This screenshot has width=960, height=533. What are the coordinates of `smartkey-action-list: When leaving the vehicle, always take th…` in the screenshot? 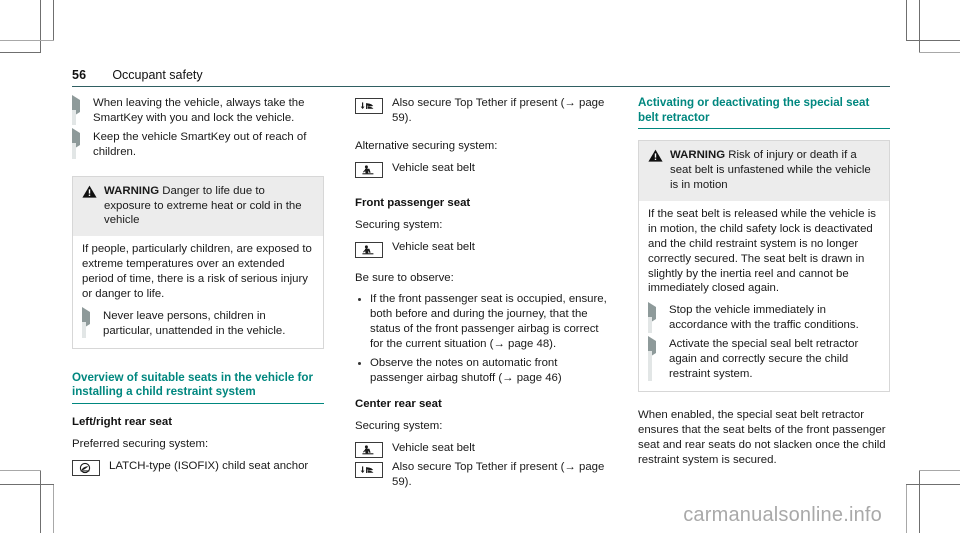 It's located at (198, 128).